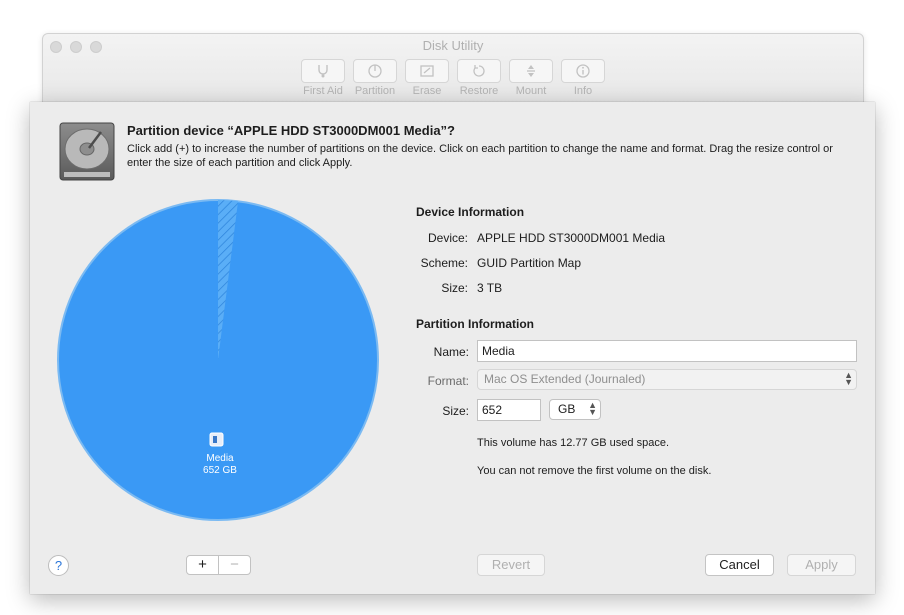 Image resolution: width=904 pixels, height=615 pixels. What do you see at coordinates (58, 565) in the screenshot?
I see `help-button: ?` at bounding box center [58, 565].